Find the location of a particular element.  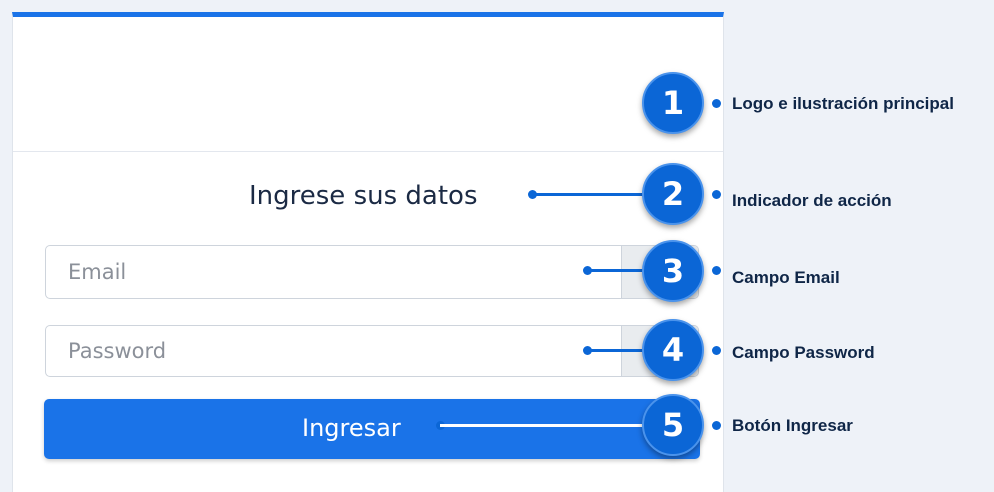

annotation-badge-1: 1 is located at coordinates (673, 103).